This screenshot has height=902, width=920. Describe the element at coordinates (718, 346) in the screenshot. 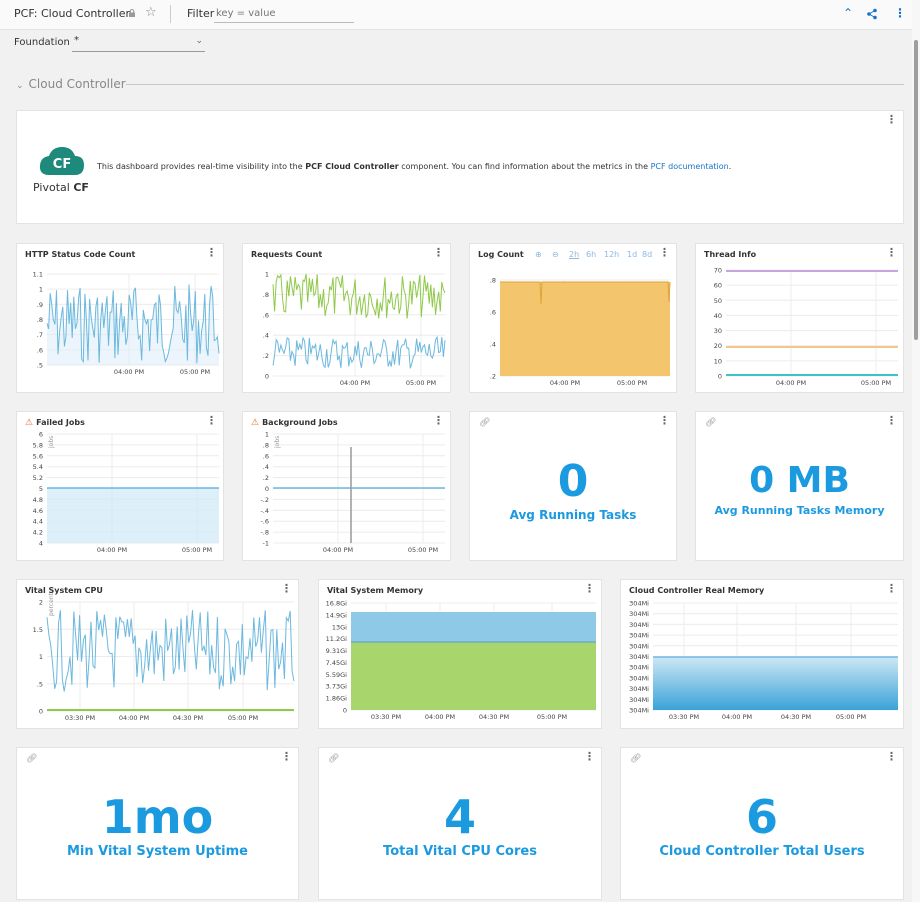

I see `y-tick-label: 20` at that location.